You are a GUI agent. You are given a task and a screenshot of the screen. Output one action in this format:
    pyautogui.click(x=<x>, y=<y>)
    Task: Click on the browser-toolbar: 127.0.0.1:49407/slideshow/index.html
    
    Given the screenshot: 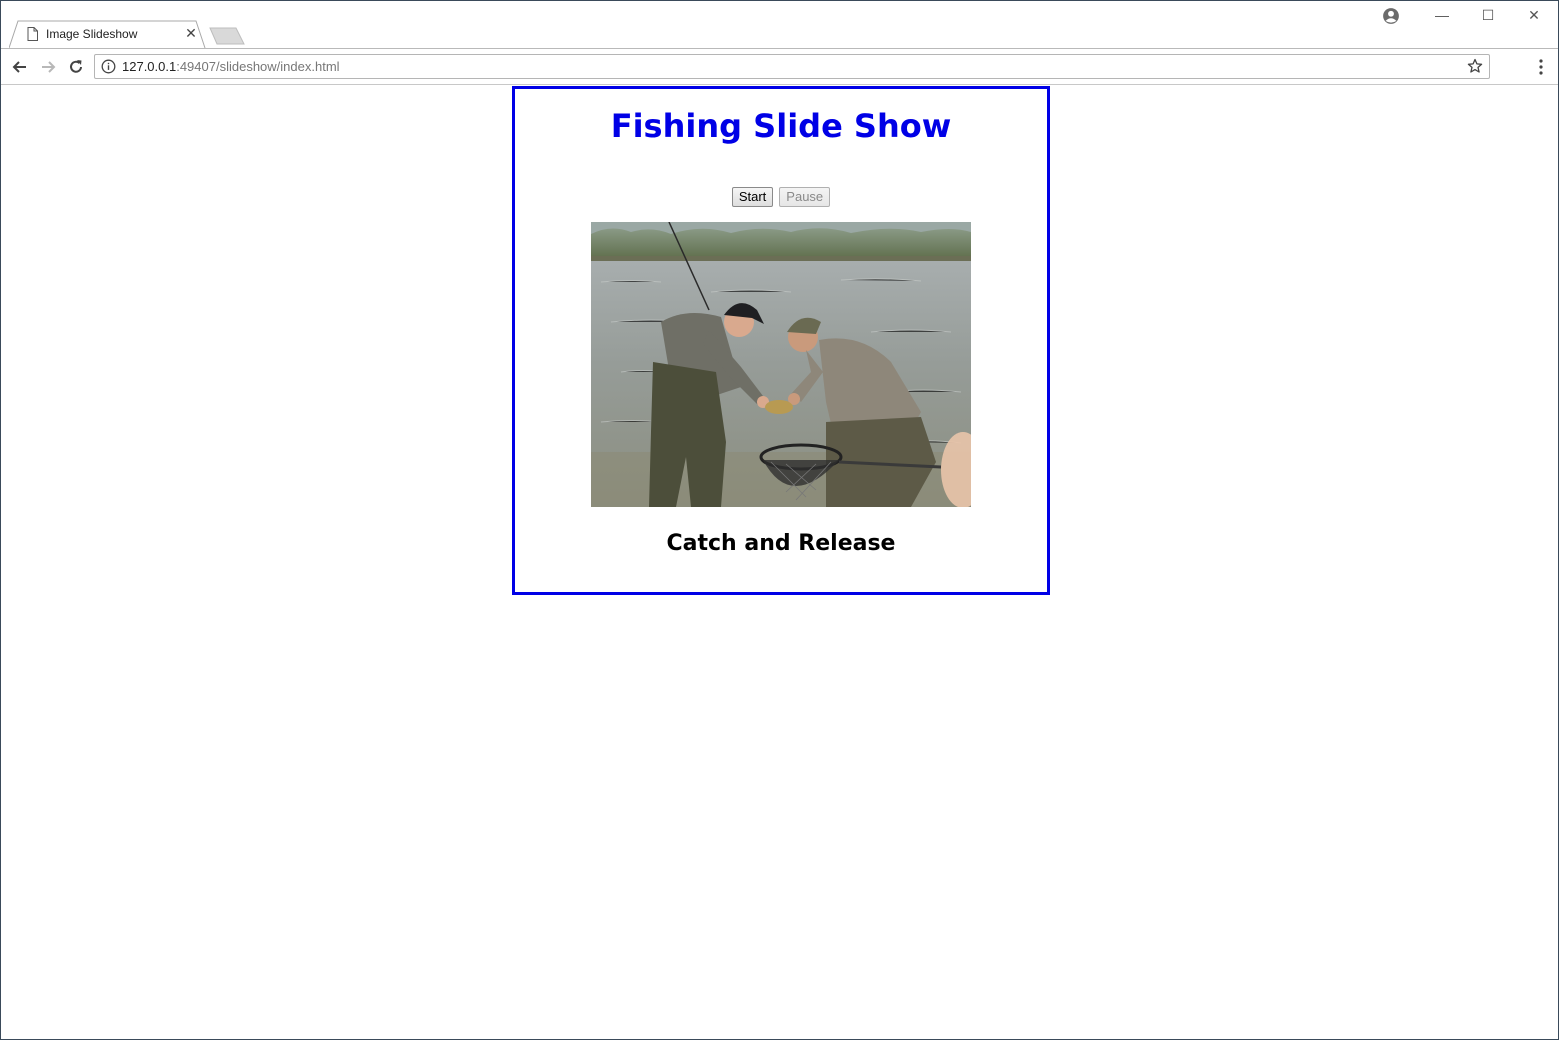 What is the action you would take?
    pyautogui.click(x=779, y=66)
    